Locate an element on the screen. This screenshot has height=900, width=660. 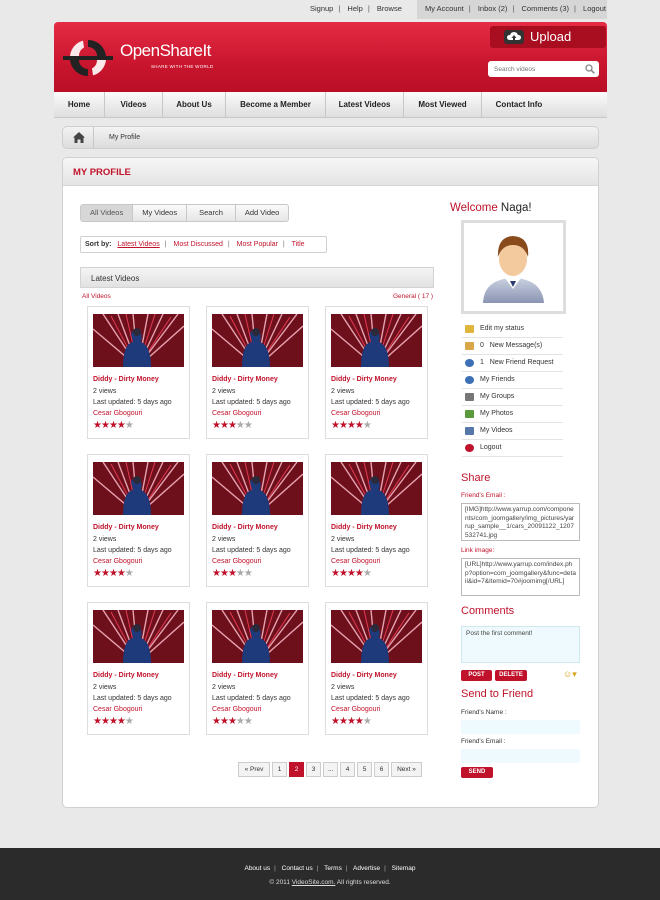
page-2-button: 2 is located at coordinates (296, 769).